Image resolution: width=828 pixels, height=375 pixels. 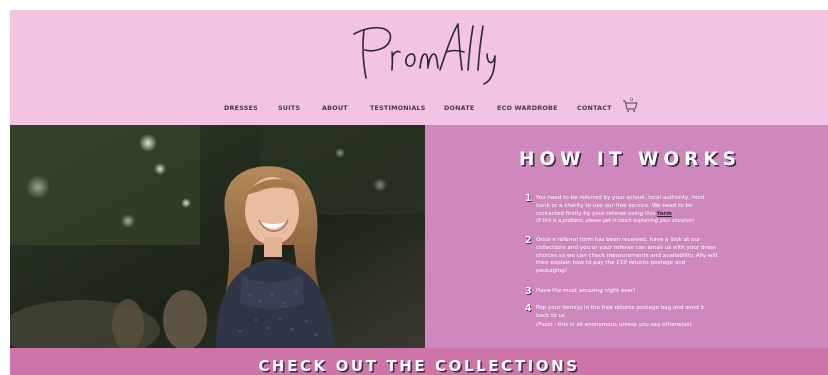 I want to click on collections-banner: CHECK OUT THE COLLECTIONS, so click(x=419, y=361).